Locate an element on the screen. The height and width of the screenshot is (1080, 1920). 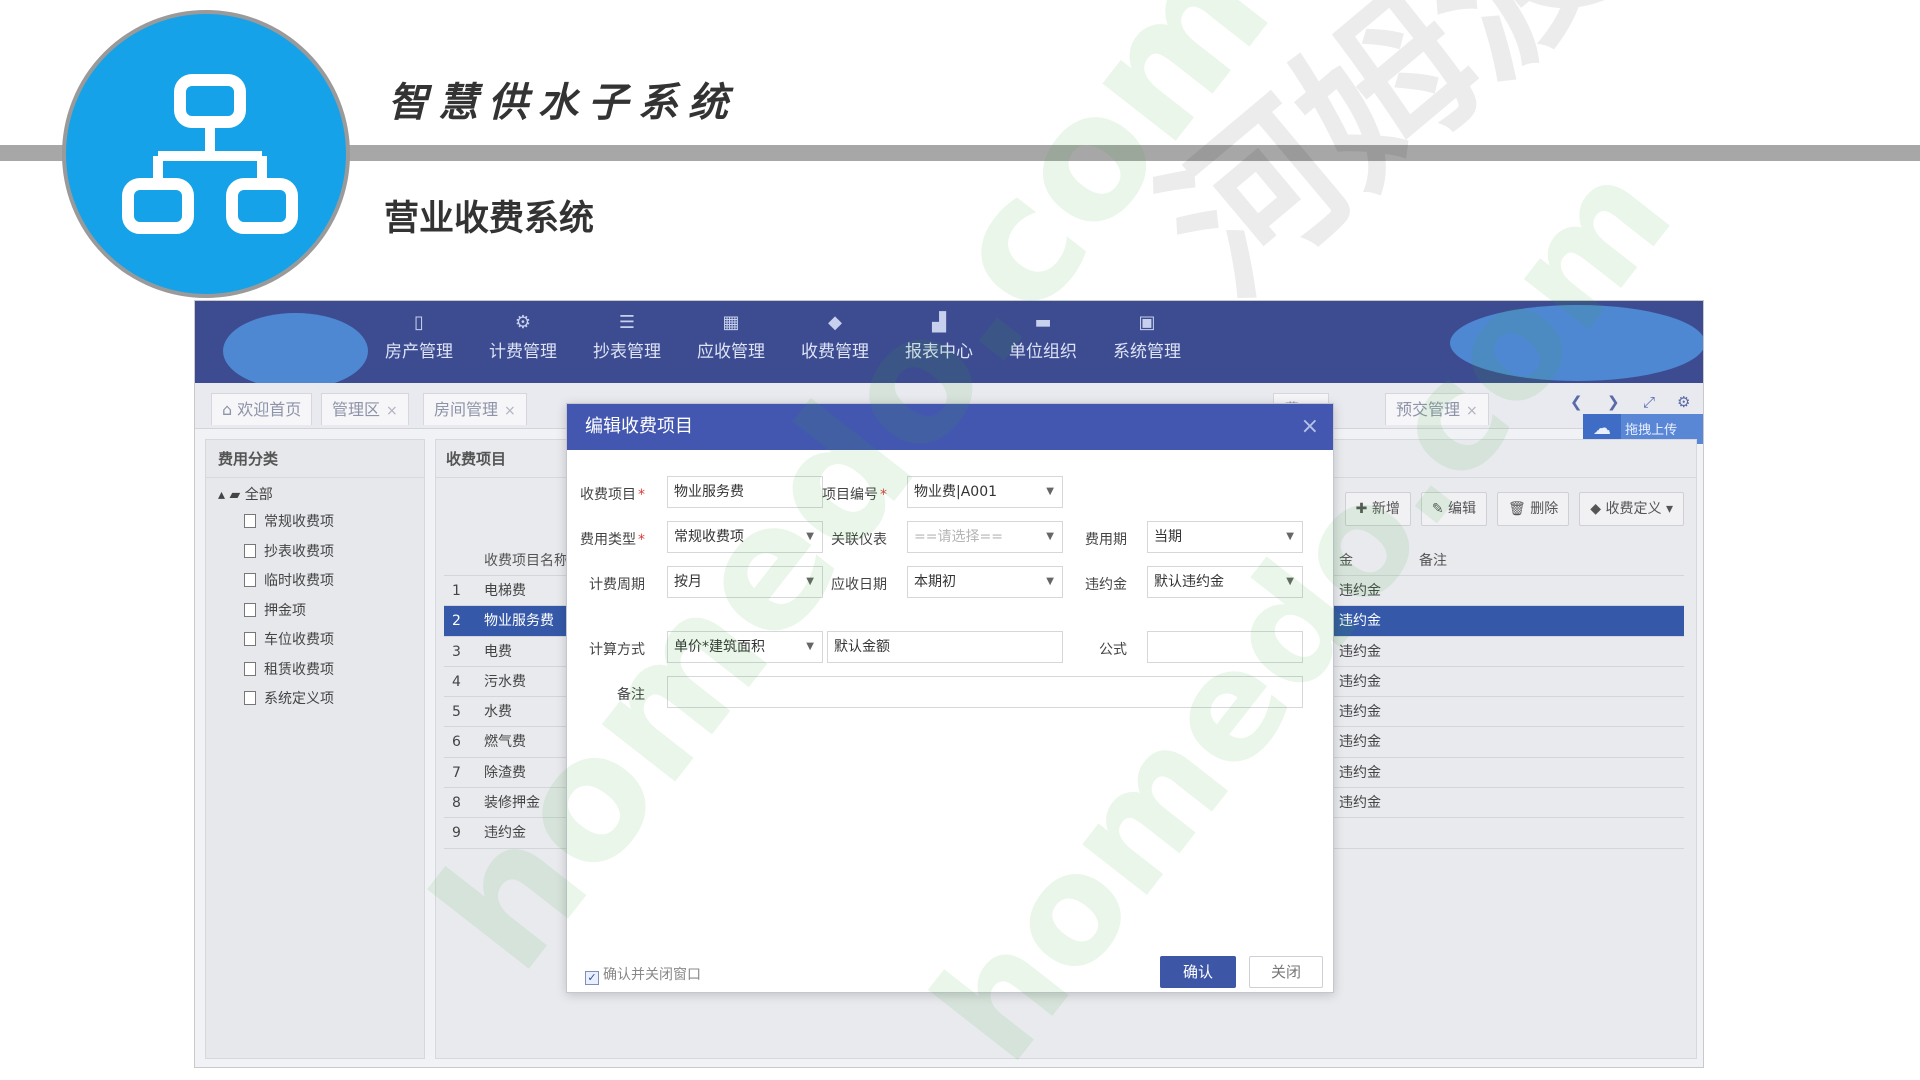
item-name-field: 物业服务费 is located at coordinates (745, 492).